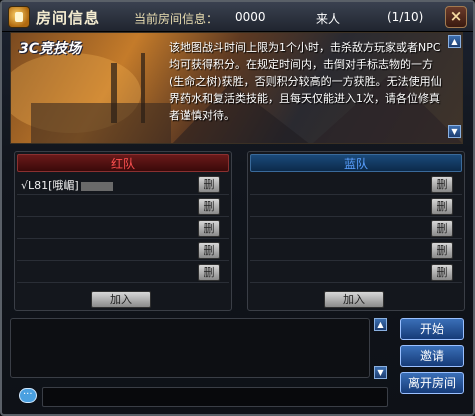 The width and height of the screenshot is (475, 416). What do you see at coordinates (456, 17) in the screenshot?
I see `close-button: ×` at bounding box center [456, 17].